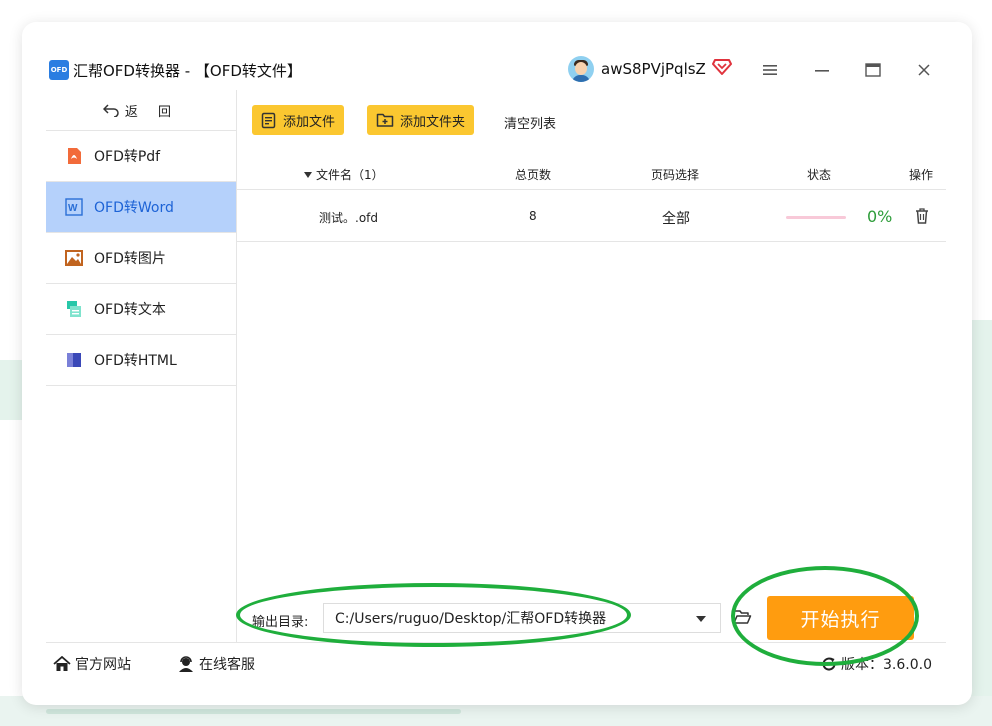  Describe the element at coordinates (496, 70) in the screenshot. I see `title-bar: OFD 汇帮OFD转换器 - 【OFD转文件】 awS8PVjPqlsZ` at that location.